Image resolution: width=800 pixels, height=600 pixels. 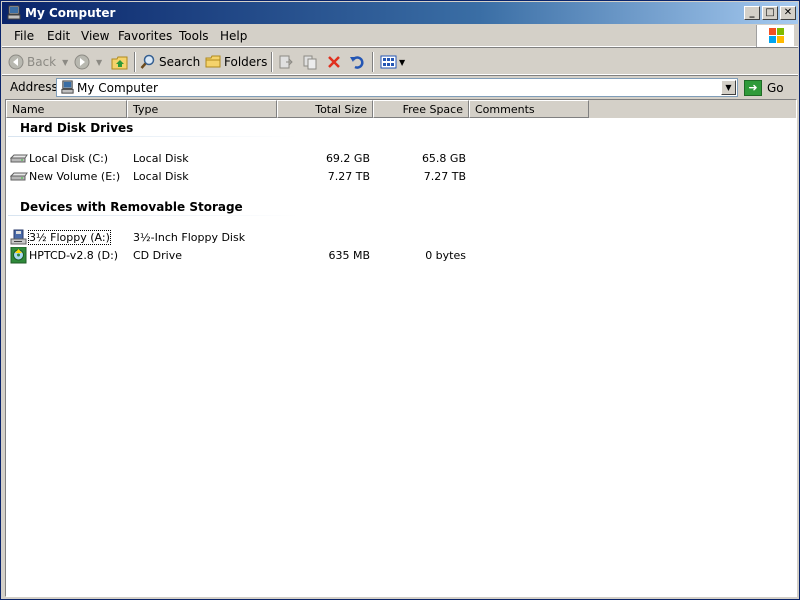 I want to click on search-button: Search, so click(x=170, y=62).